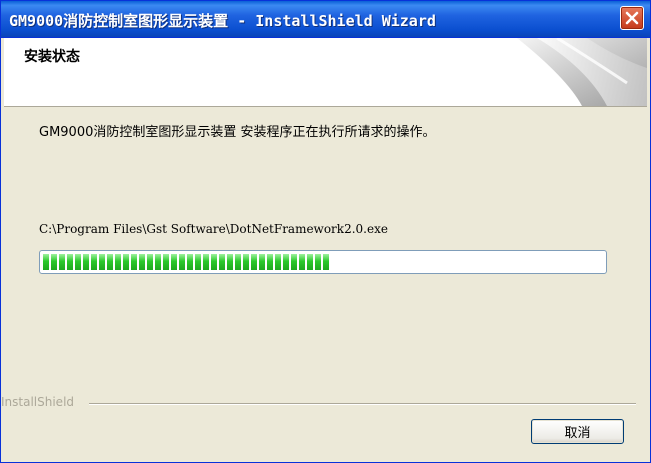 The image size is (651, 463). I want to click on installshield-brand: InstallShield, so click(38, 402).